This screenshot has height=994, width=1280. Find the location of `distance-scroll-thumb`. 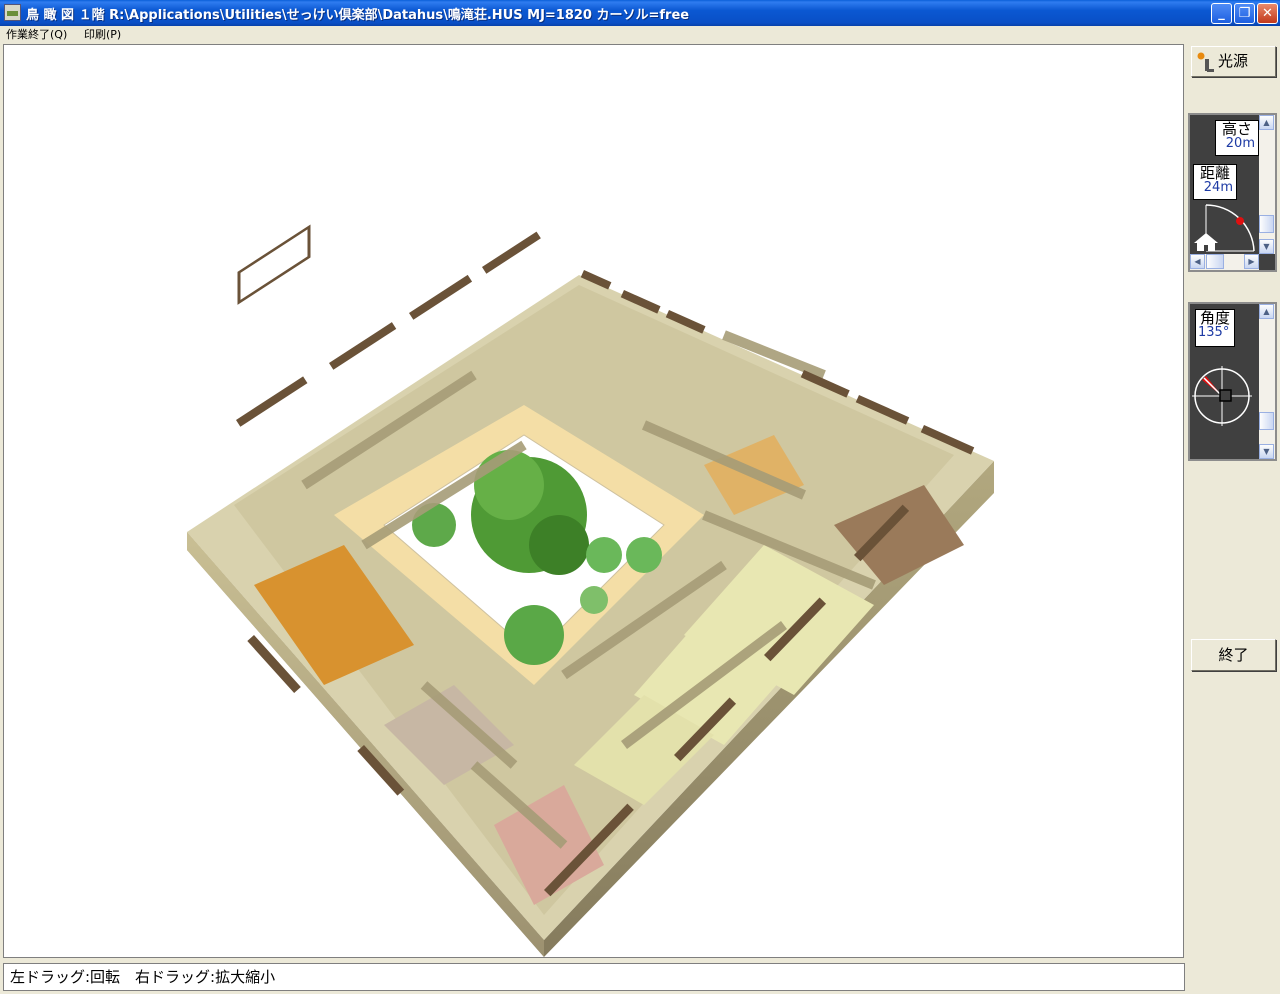

distance-scroll-thumb is located at coordinates (1215, 261).